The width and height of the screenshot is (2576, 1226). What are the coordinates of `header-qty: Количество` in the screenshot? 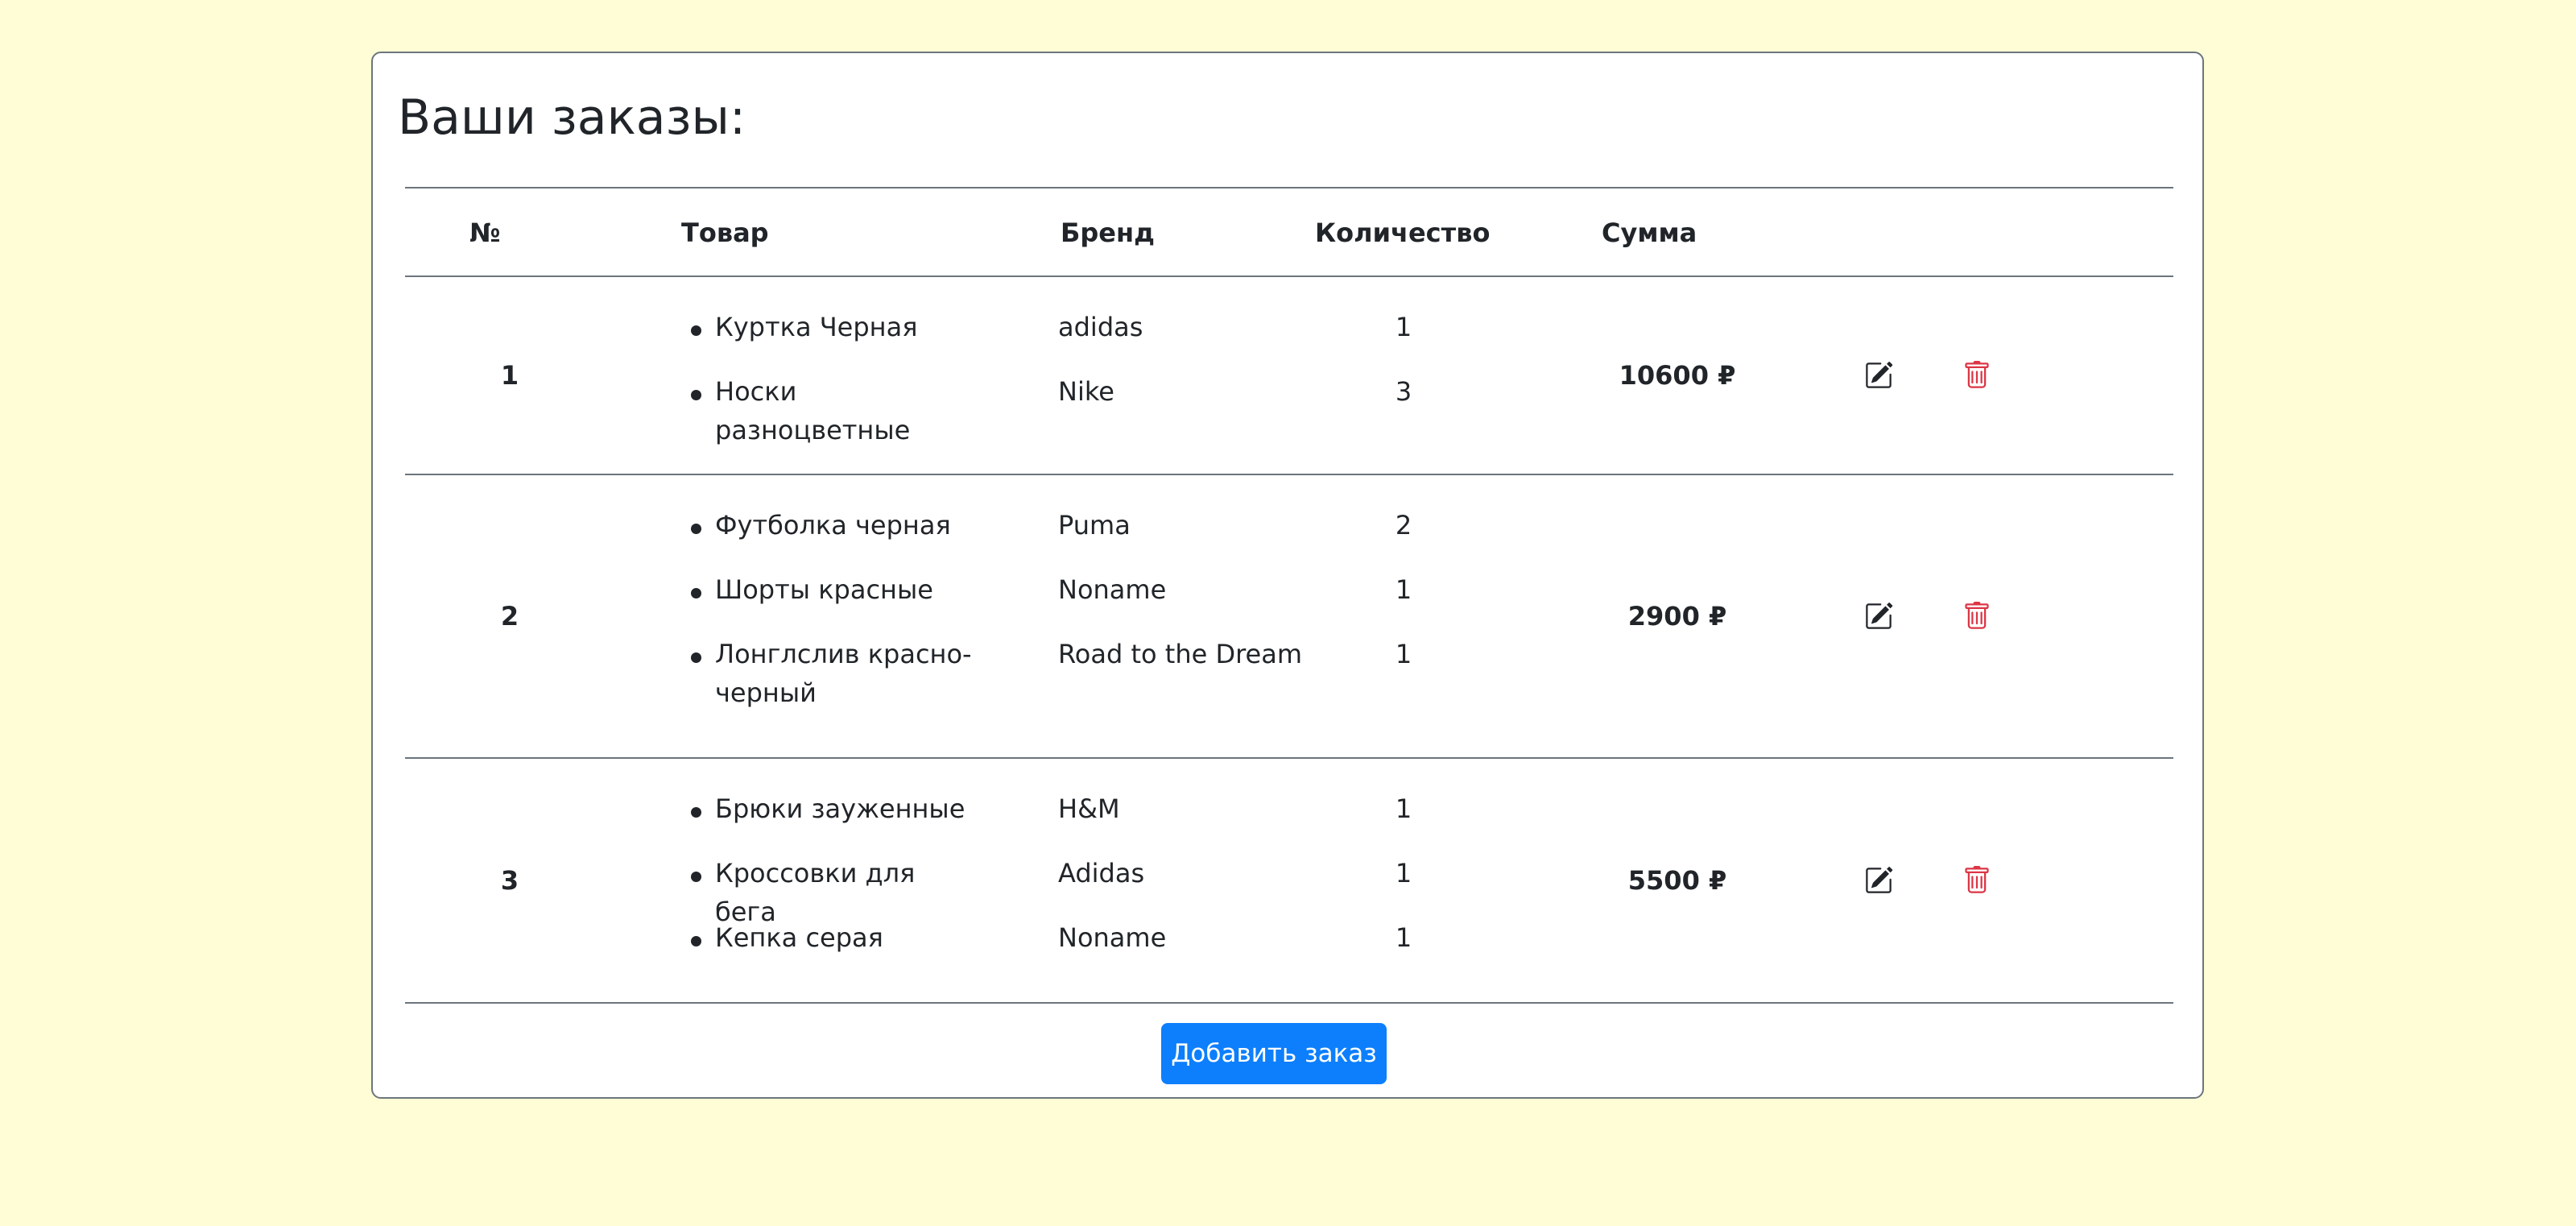 It's located at (1403, 232).